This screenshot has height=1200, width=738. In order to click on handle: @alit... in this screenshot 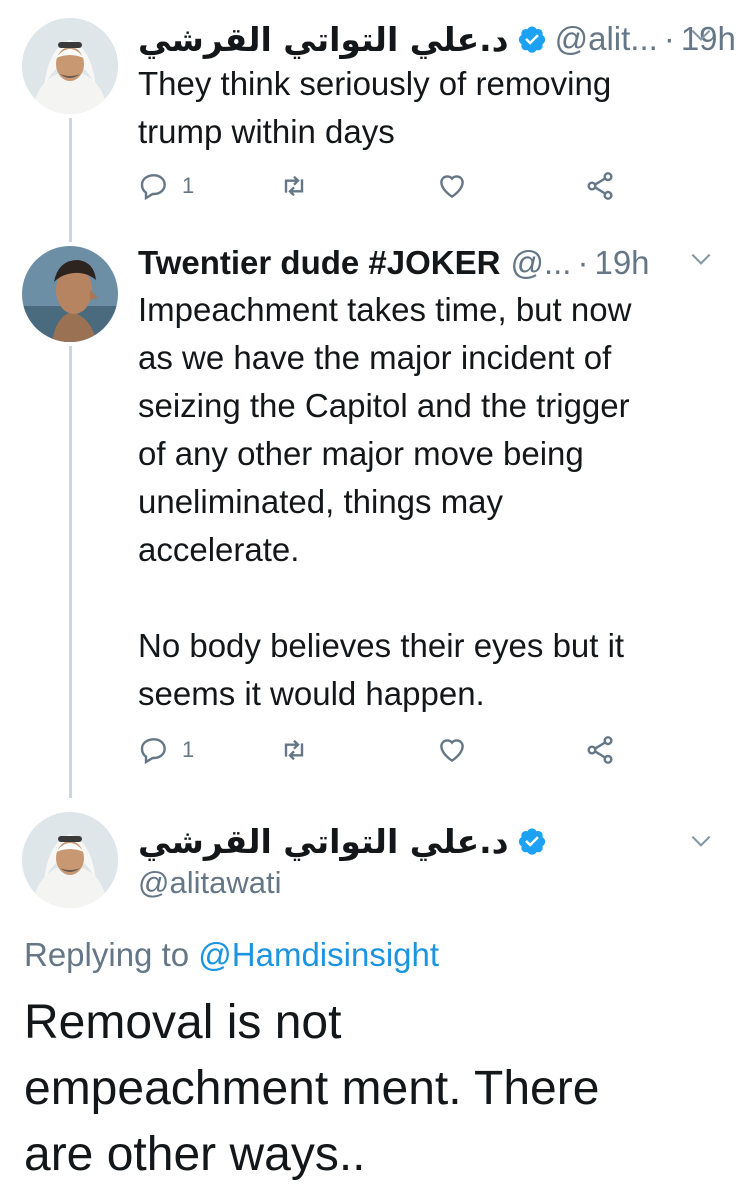, I will do `click(606, 39)`.